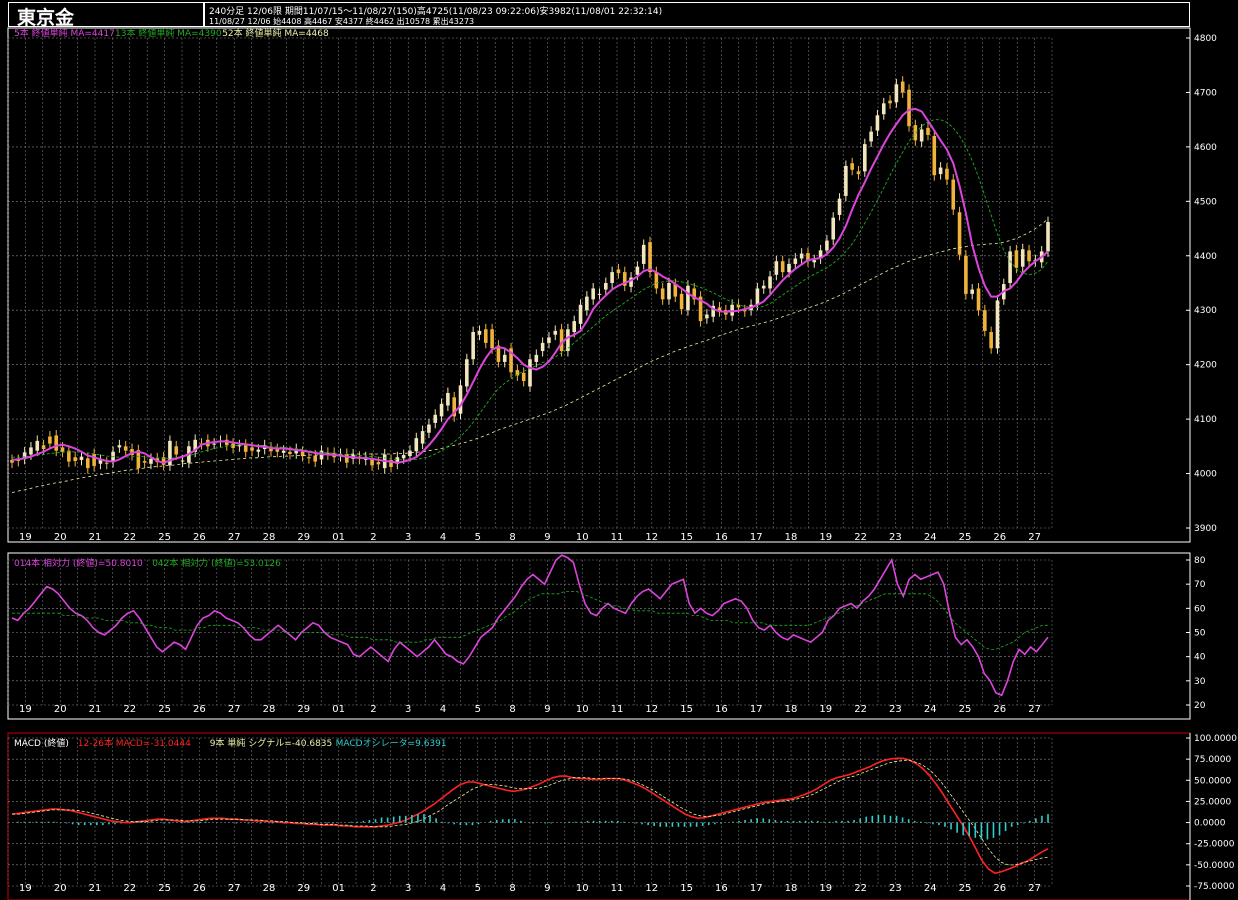  Describe the element at coordinates (1210, 824) in the screenshot. I see `y-tick-label: 0.0000` at that location.